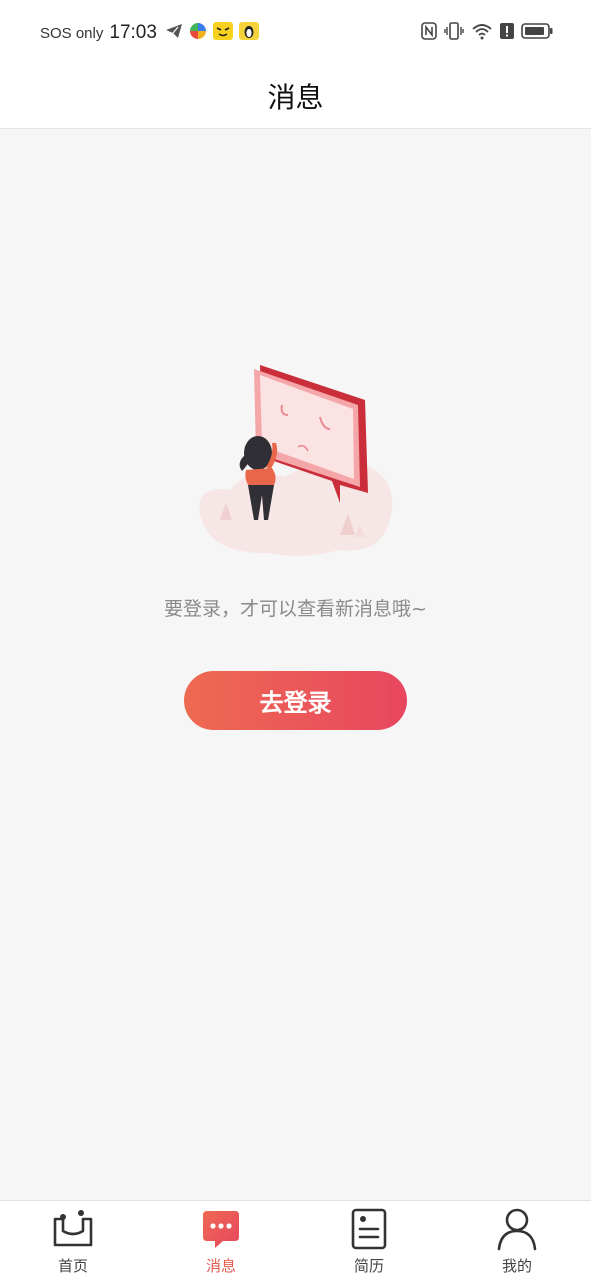 Image resolution: width=591 pixels, height=1281 pixels. Describe the element at coordinates (369, 1229) in the screenshot. I see `resume-icon` at that location.